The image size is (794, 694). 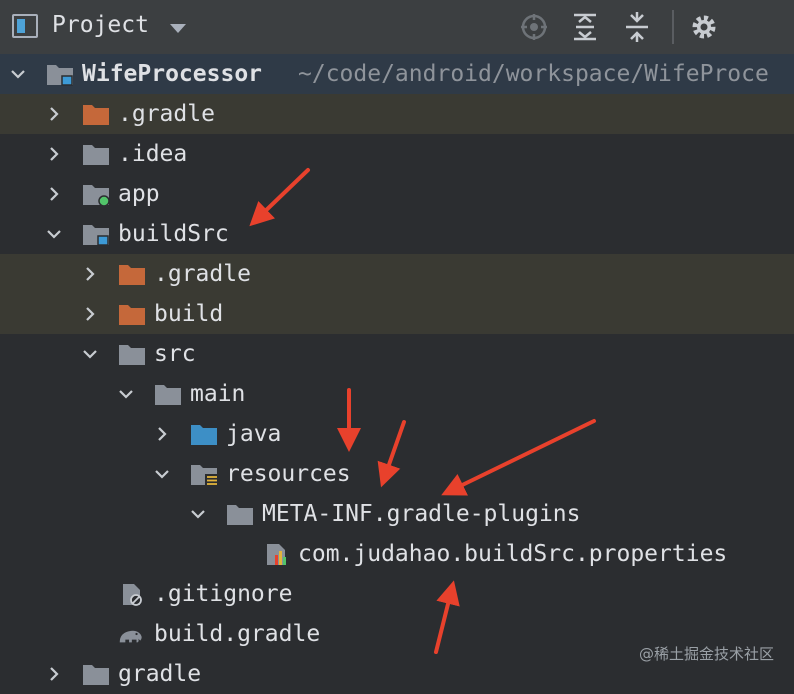 What do you see at coordinates (189, 314) in the screenshot?
I see `folder-label: build` at bounding box center [189, 314].